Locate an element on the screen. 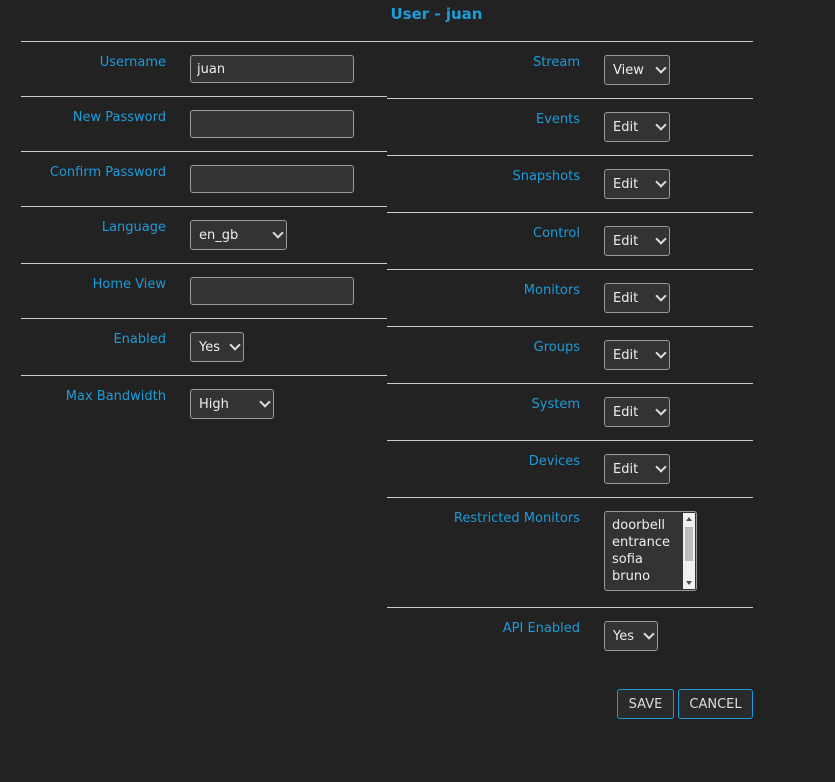 The height and width of the screenshot is (782, 835). home-view-input is located at coordinates (272, 291).